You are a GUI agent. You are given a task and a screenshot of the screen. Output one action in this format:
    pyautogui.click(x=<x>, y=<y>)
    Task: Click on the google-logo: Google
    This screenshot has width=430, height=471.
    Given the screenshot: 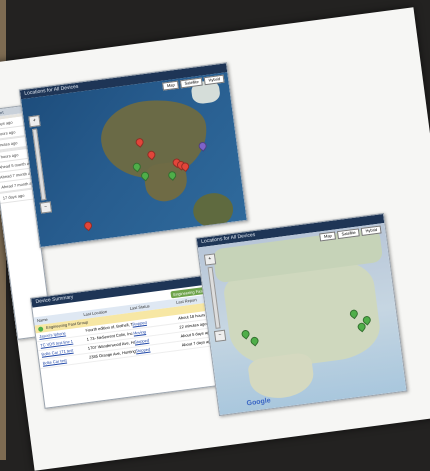 What is the action you would take?
    pyautogui.click(x=259, y=402)
    